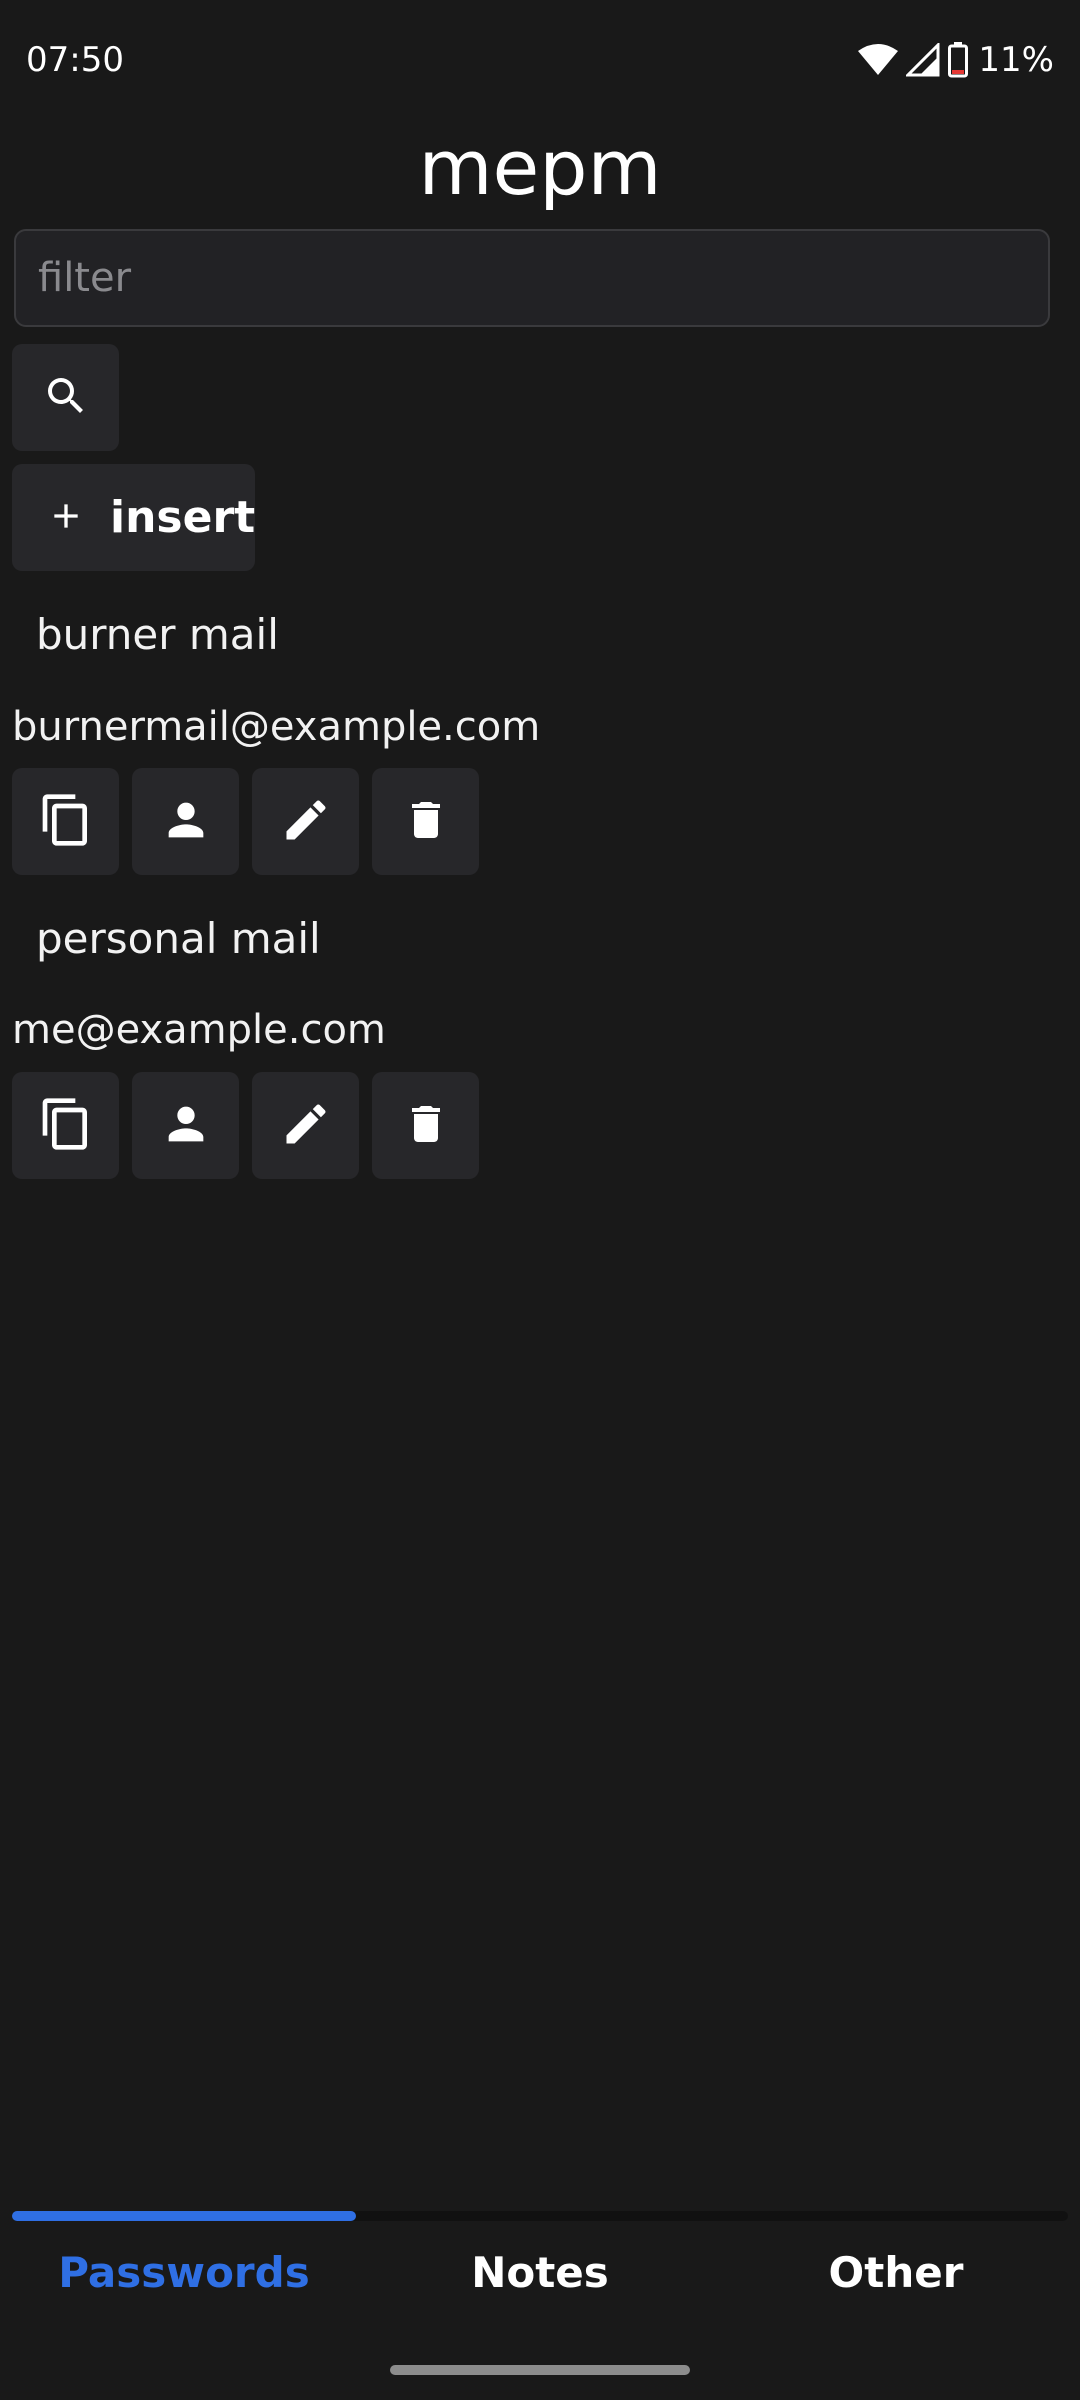 This screenshot has height=2400, width=1080. I want to click on tab-indicator, so click(184, 2216).